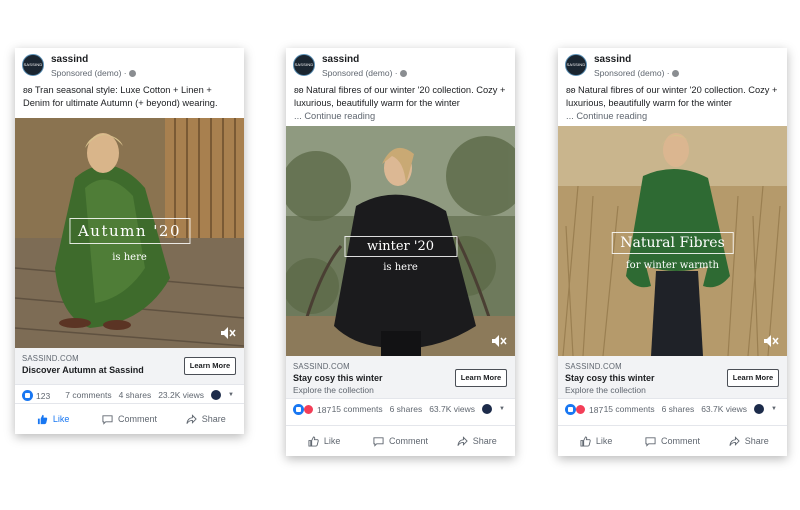 The image size is (800, 510). What do you see at coordinates (129, 257) in the screenshot?
I see `overlay-subtitle: is here` at bounding box center [129, 257].